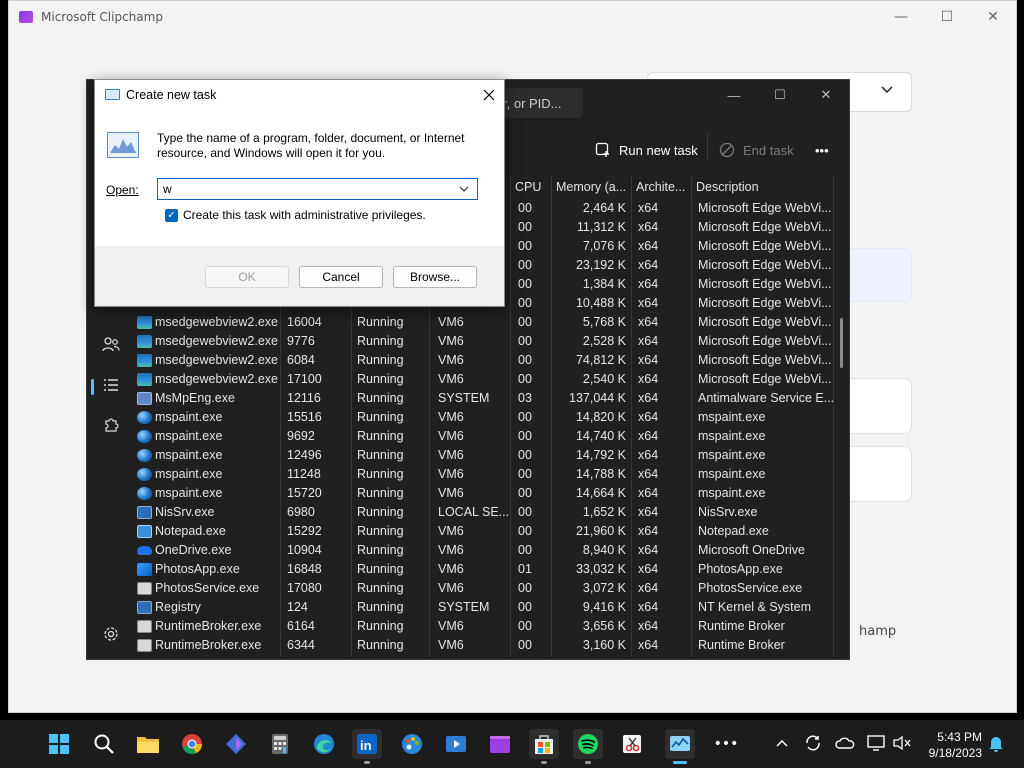 Image resolution: width=1024 pixels, height=768 pixels. I want to click on task-manager-button, so click(680, 746).